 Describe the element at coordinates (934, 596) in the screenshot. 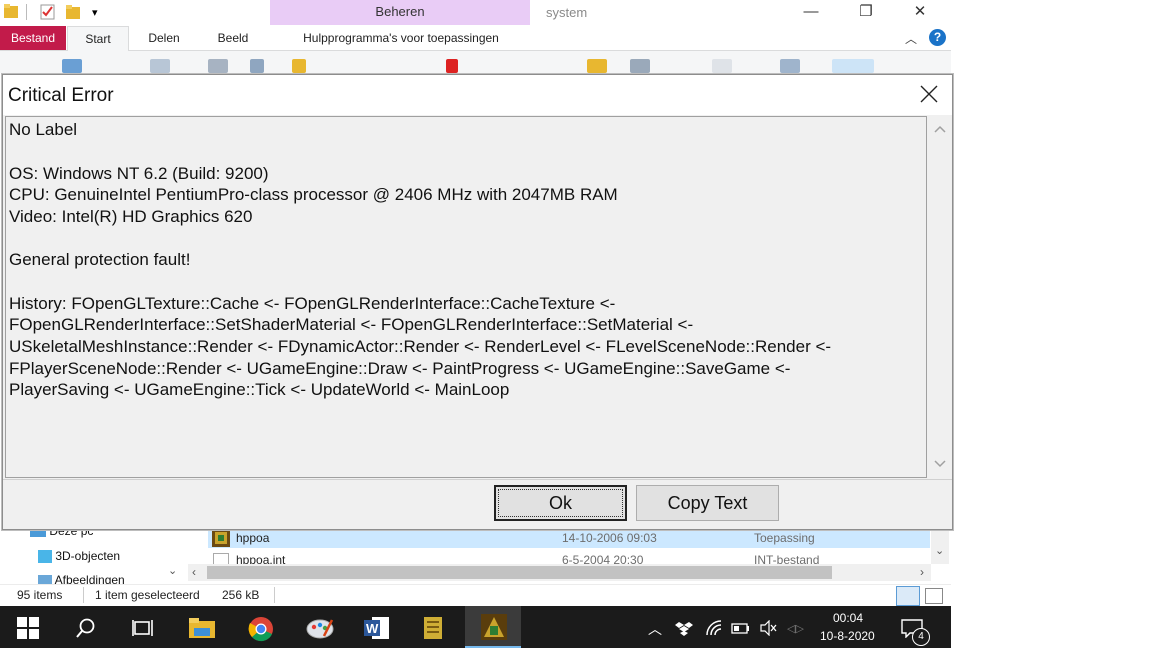

I see `large-icons-view-icon` at that location.